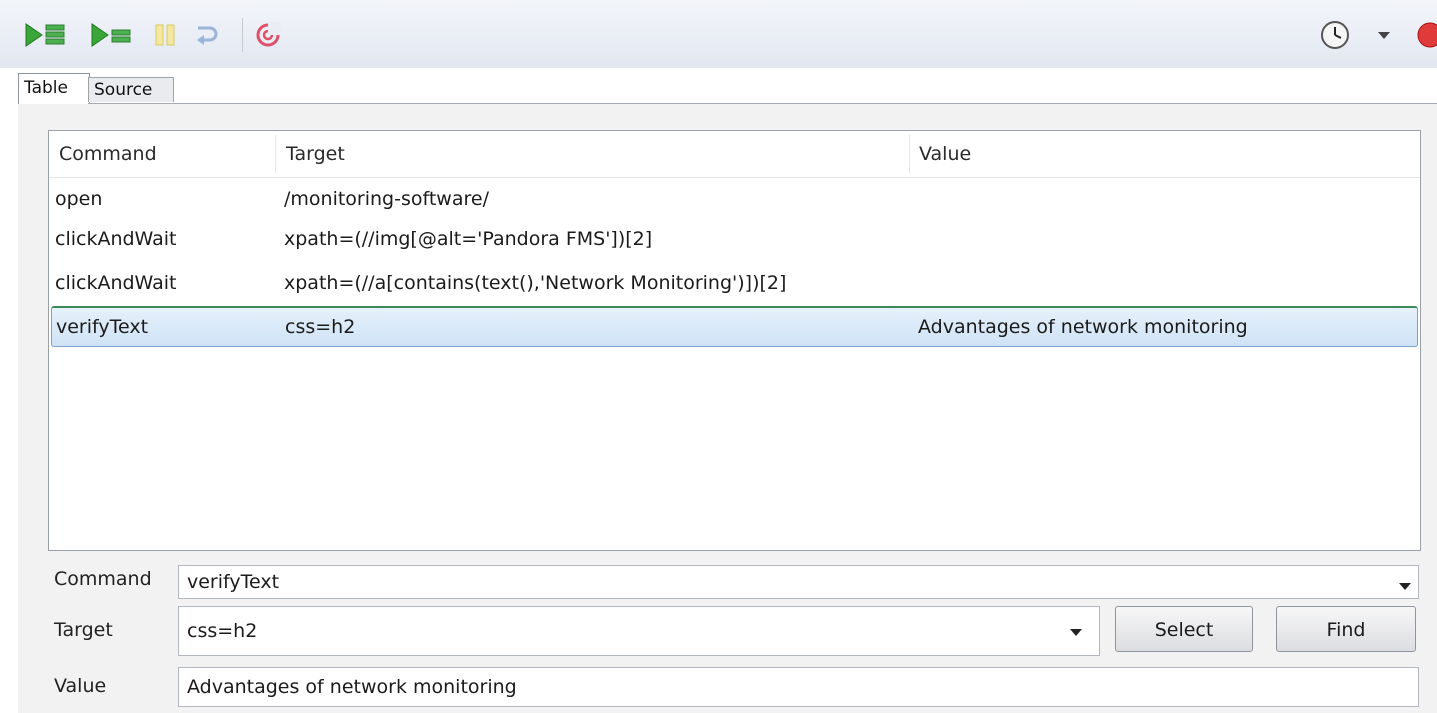 The image size is (1437, 713). Describe the element at coordinates (103, 579) in the screenshot. I see `command-label: Command` at that location.